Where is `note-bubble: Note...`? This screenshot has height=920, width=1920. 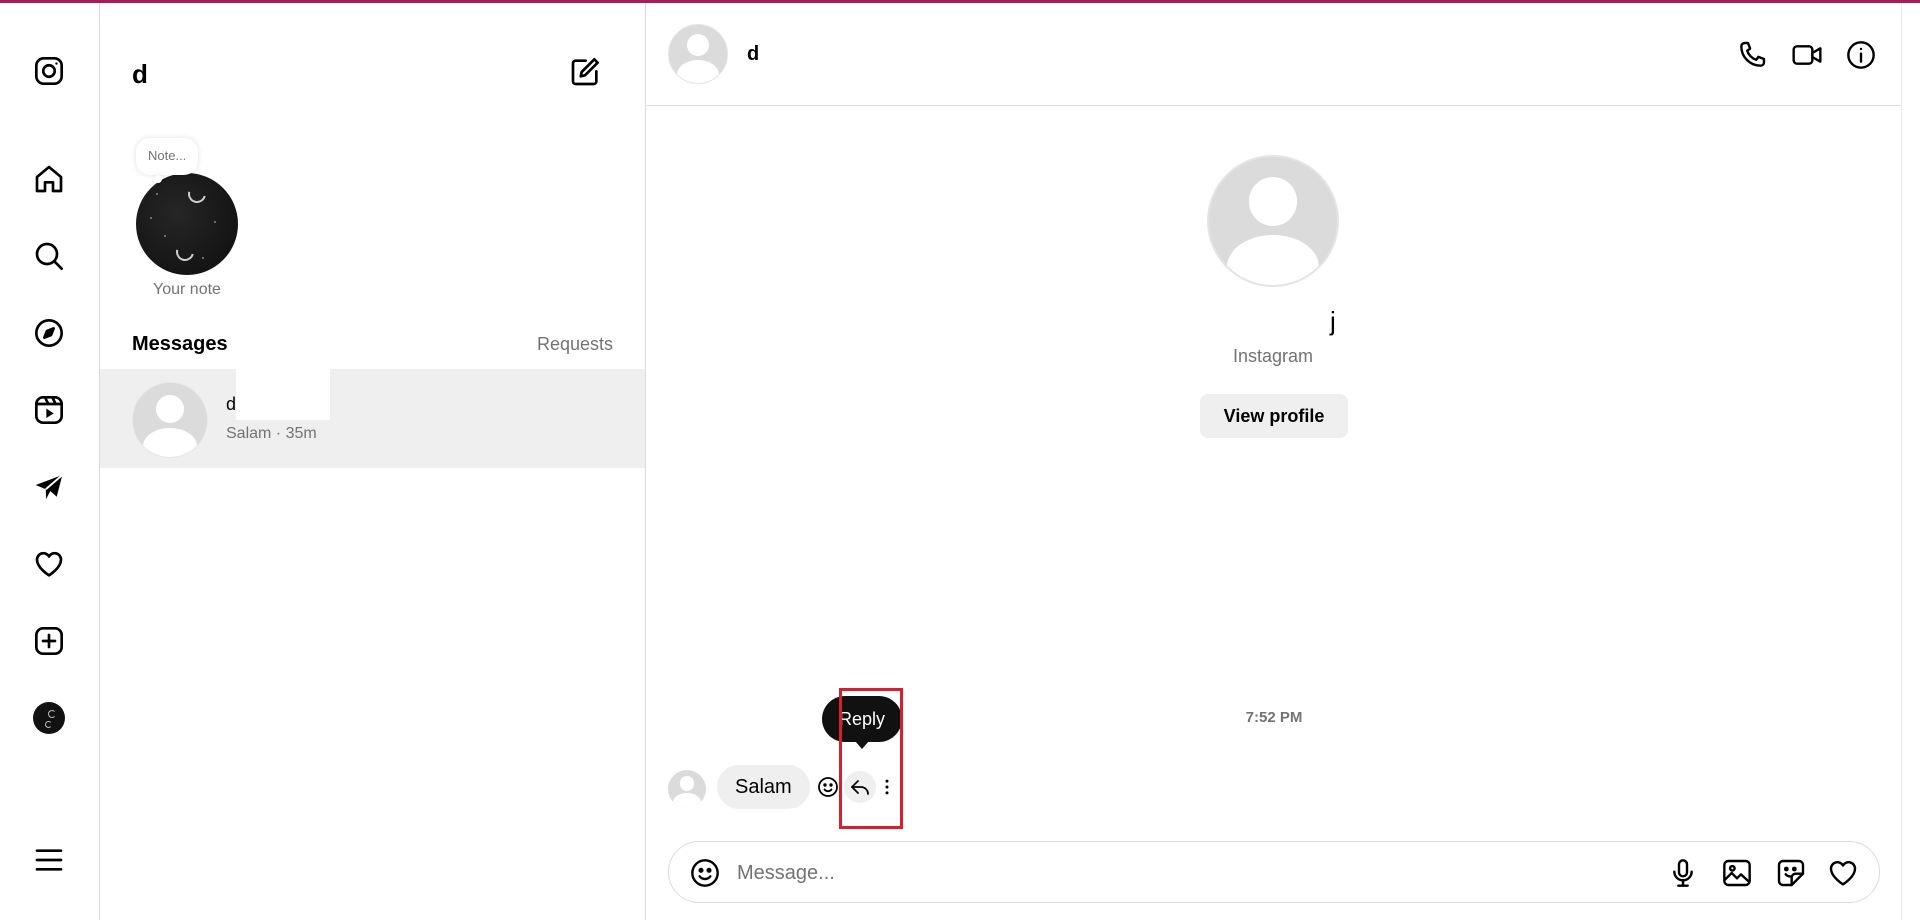
note-bubble: Note... is located at coordinates (167, 160).